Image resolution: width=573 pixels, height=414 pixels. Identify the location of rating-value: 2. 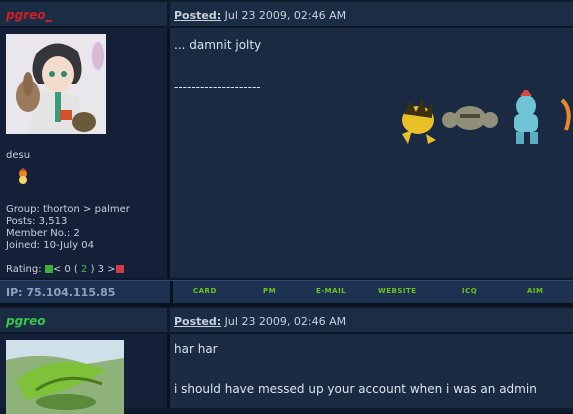
(84, 269).